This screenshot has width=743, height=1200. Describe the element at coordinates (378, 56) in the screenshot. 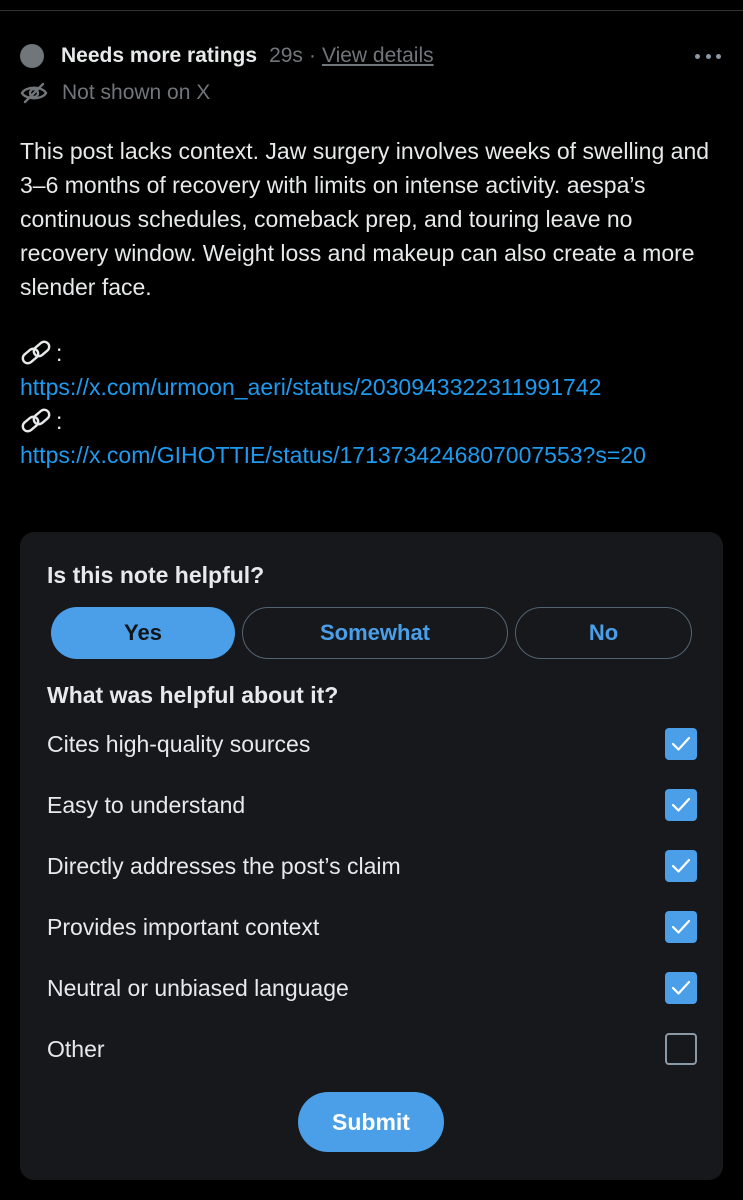

I see `view-details-link: View details` at that location.